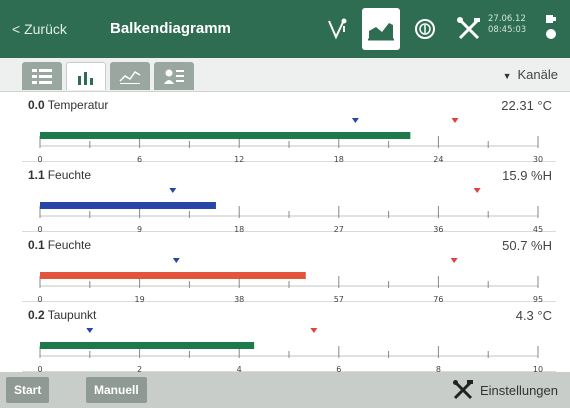  I want to click on manual-button: Manuell, so click(116, 390).